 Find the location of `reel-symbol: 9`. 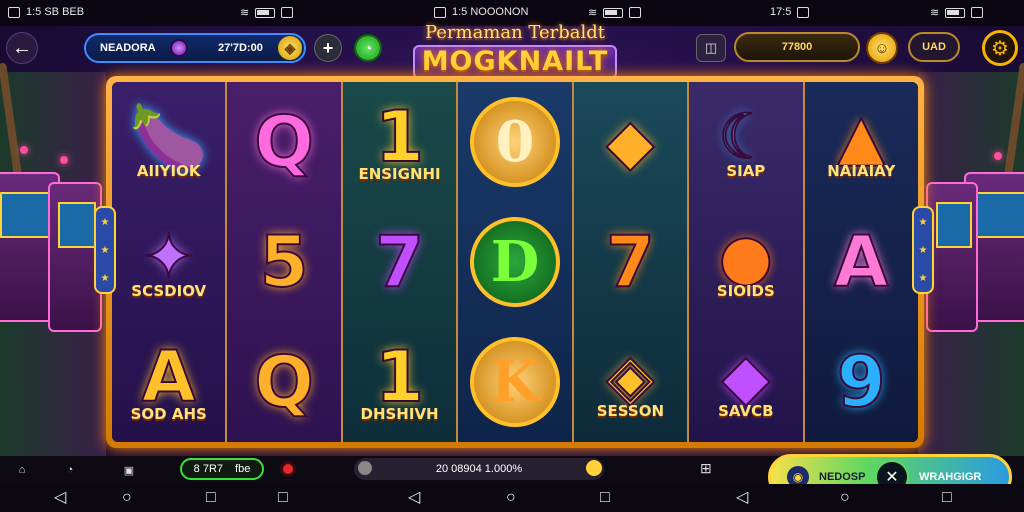

reel-symbol: 9 is located at coordinates (861, 382).